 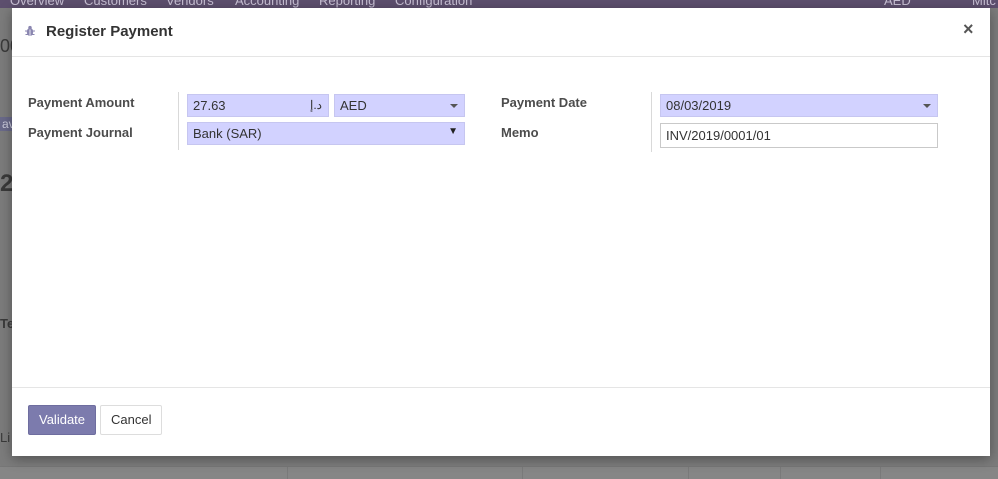 What do you see at coordinates (499, 472) in the screenshot?
I see `background-footer-bar` at bounding box center [499, 472].